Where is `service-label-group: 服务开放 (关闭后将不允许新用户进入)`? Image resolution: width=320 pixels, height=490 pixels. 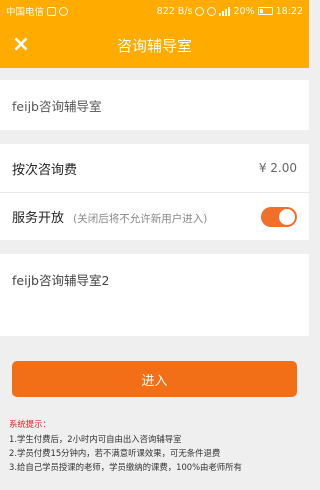 service-label-group: 服务开放 (关闭后将不允许新用户进入) is located at coordinates (109, 216).